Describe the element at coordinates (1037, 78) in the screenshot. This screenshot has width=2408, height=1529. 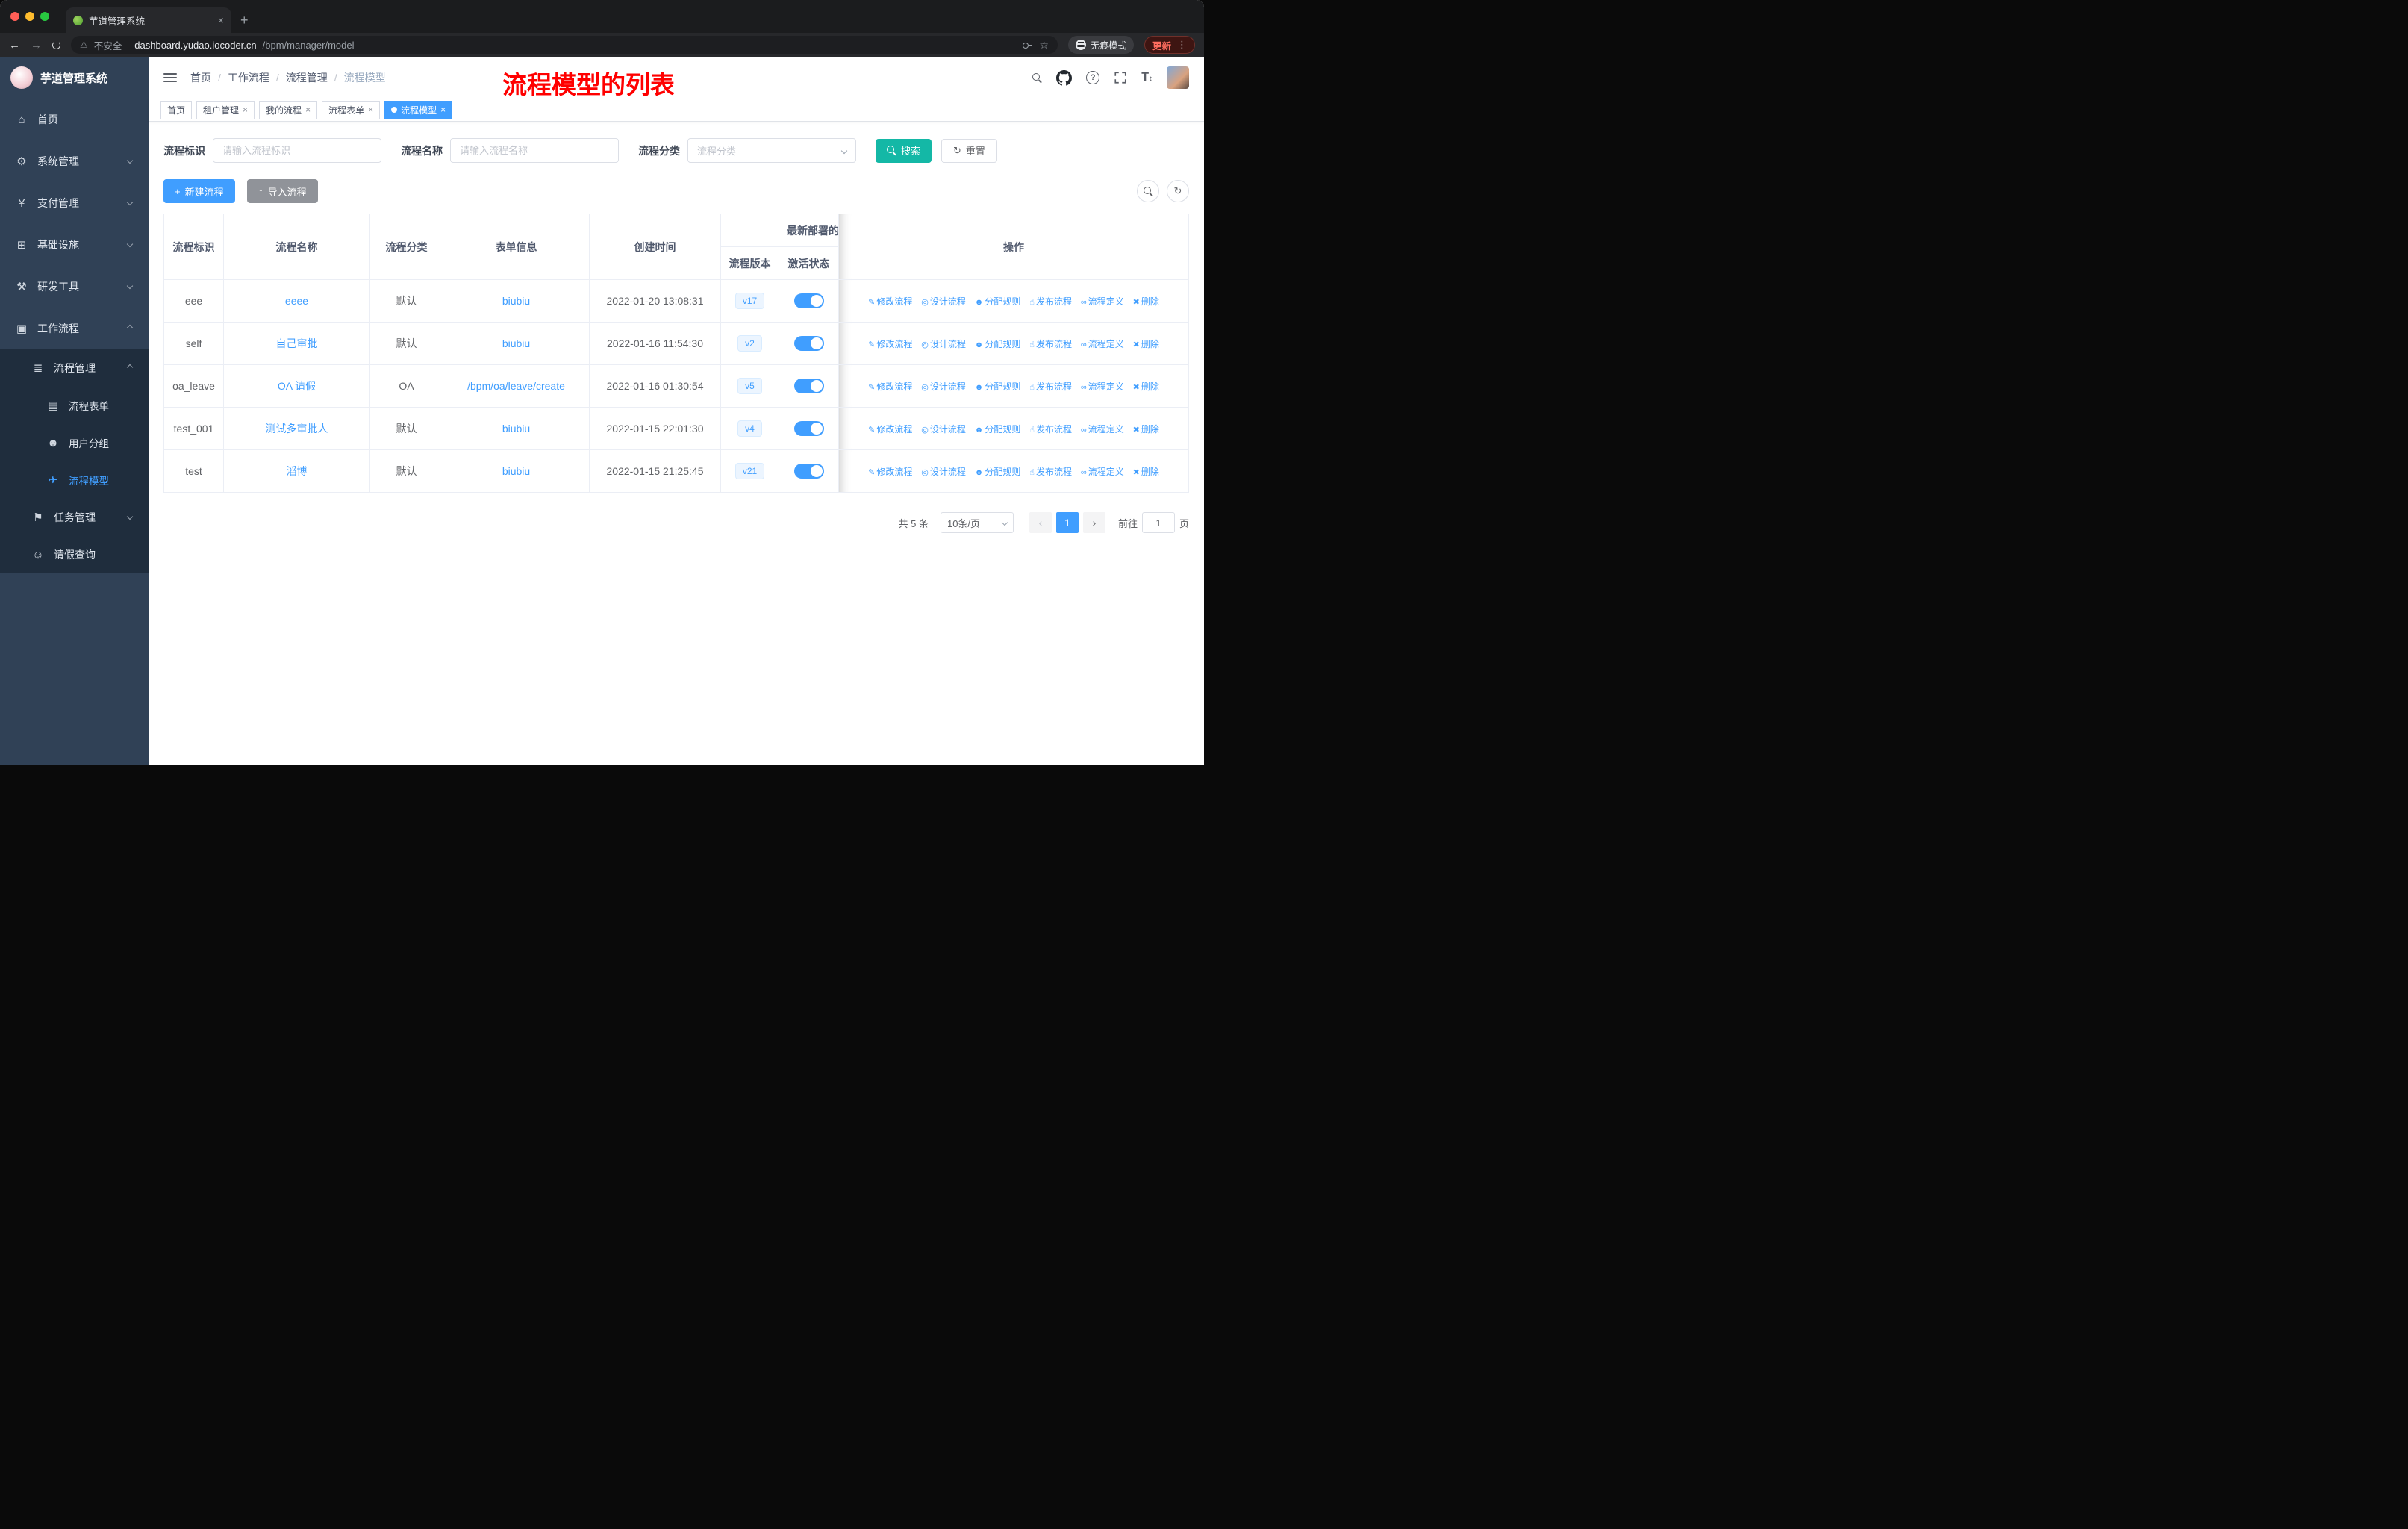
I see `search-icon` at that location.